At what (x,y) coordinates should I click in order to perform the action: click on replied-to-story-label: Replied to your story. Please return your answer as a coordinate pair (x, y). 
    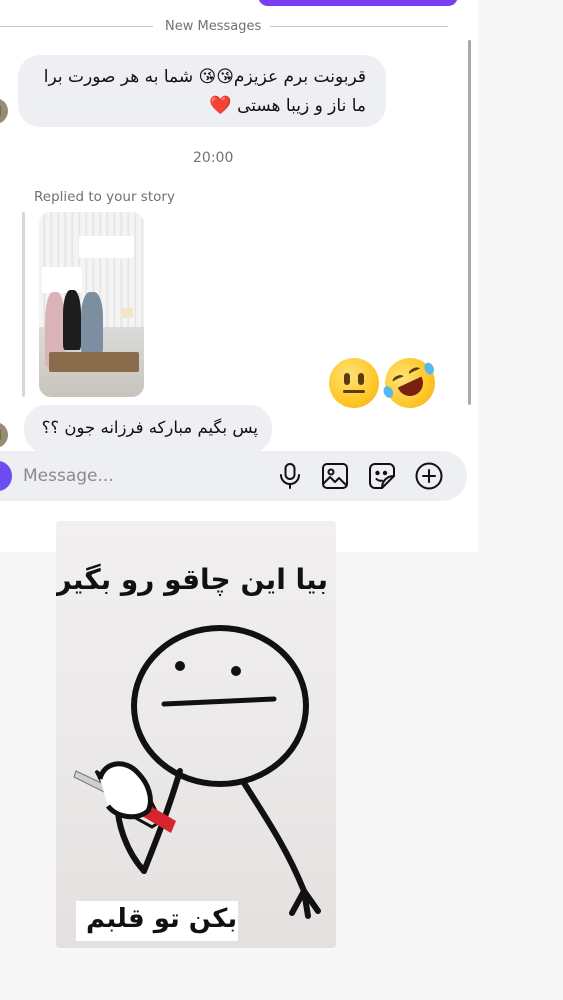
    Looking at the image, I should click on (104, 197).